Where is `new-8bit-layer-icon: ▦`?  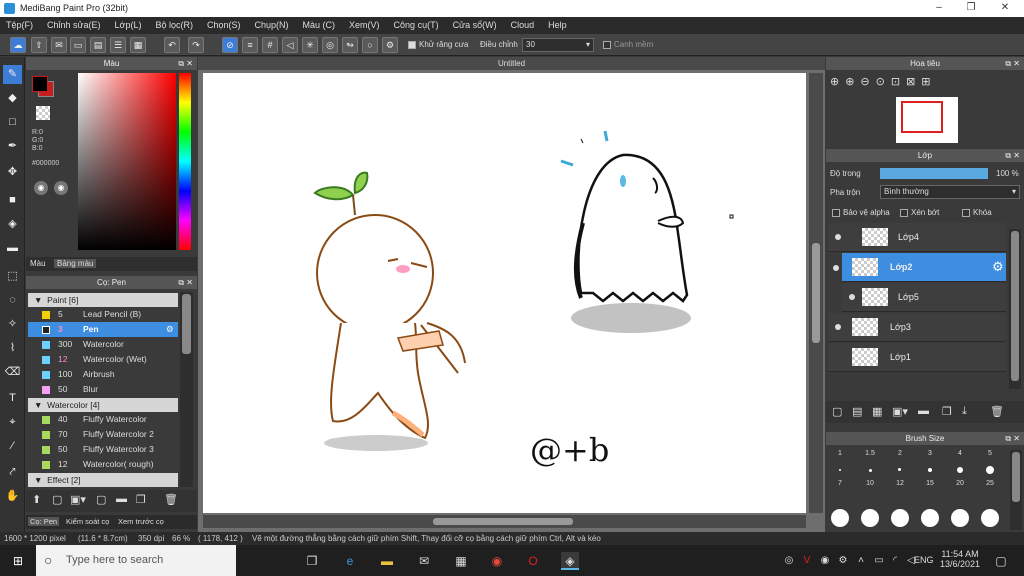 new-8bit-layer-icon: ▦ is located at coordinates (877, 411).